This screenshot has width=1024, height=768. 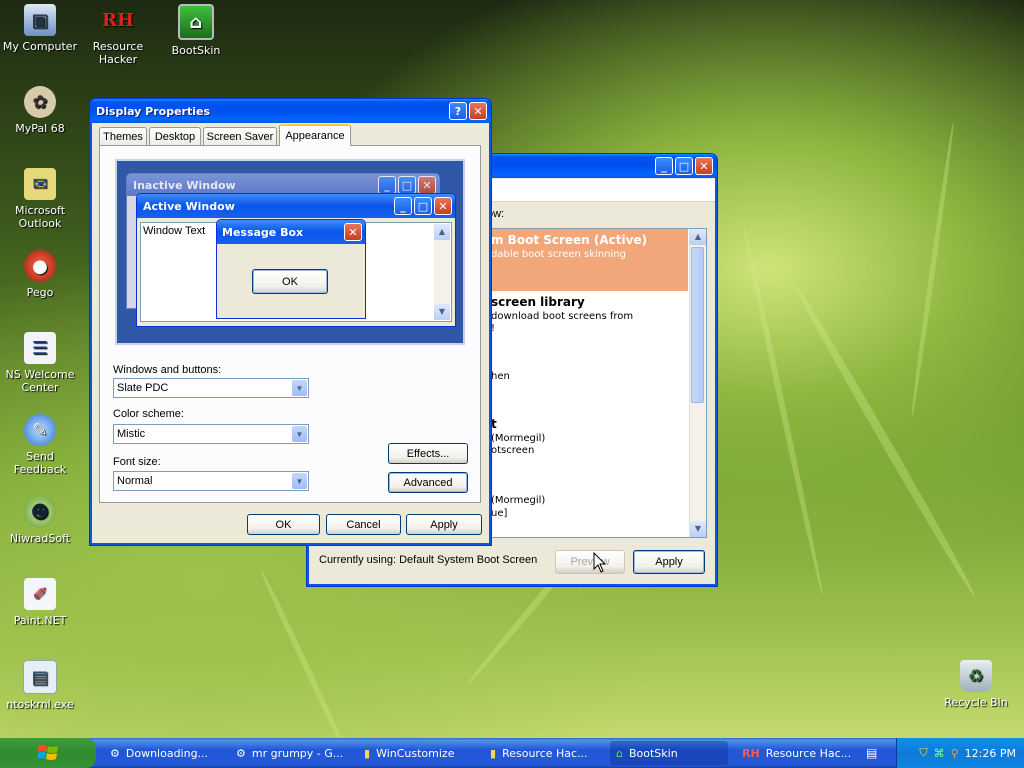 What do you see at coordinates (417, 753) in the screenshot?
I see `taskbar-item-wincustomize: ▮ WinCustomize` at bounding box center [417, 753].